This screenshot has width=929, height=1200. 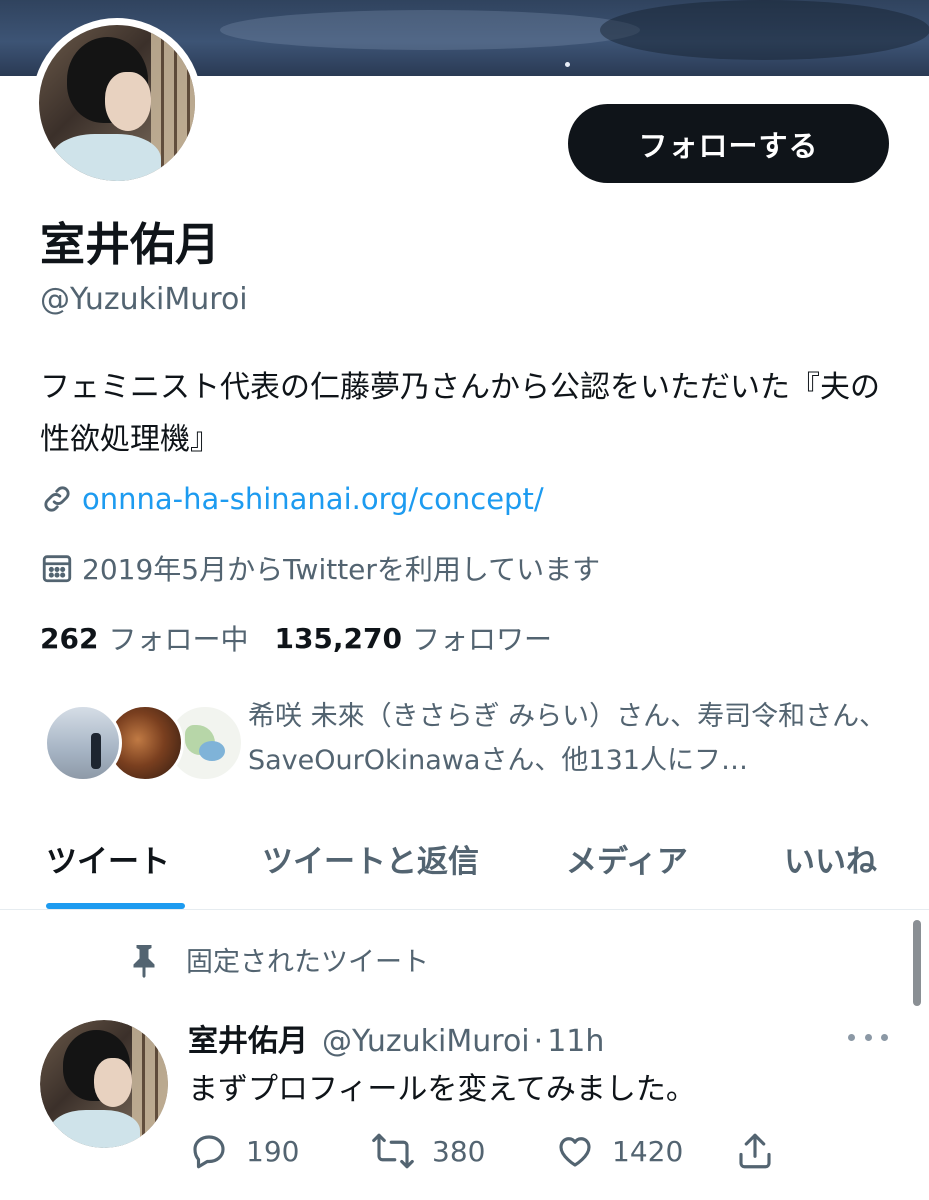 What do you see at coordinates (370, 858) in the screenshot?
I see `tab-tweets-and-replies: ツイートと返信` at bounding box center [370, 858].